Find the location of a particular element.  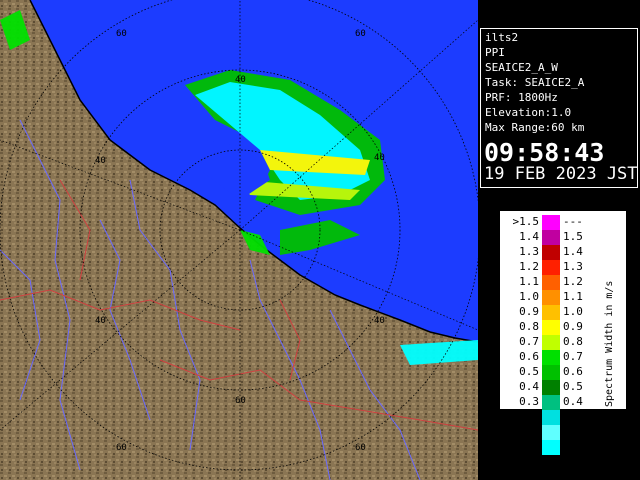

scan-time: 09:58:43 is located at coordinates (544, 152).